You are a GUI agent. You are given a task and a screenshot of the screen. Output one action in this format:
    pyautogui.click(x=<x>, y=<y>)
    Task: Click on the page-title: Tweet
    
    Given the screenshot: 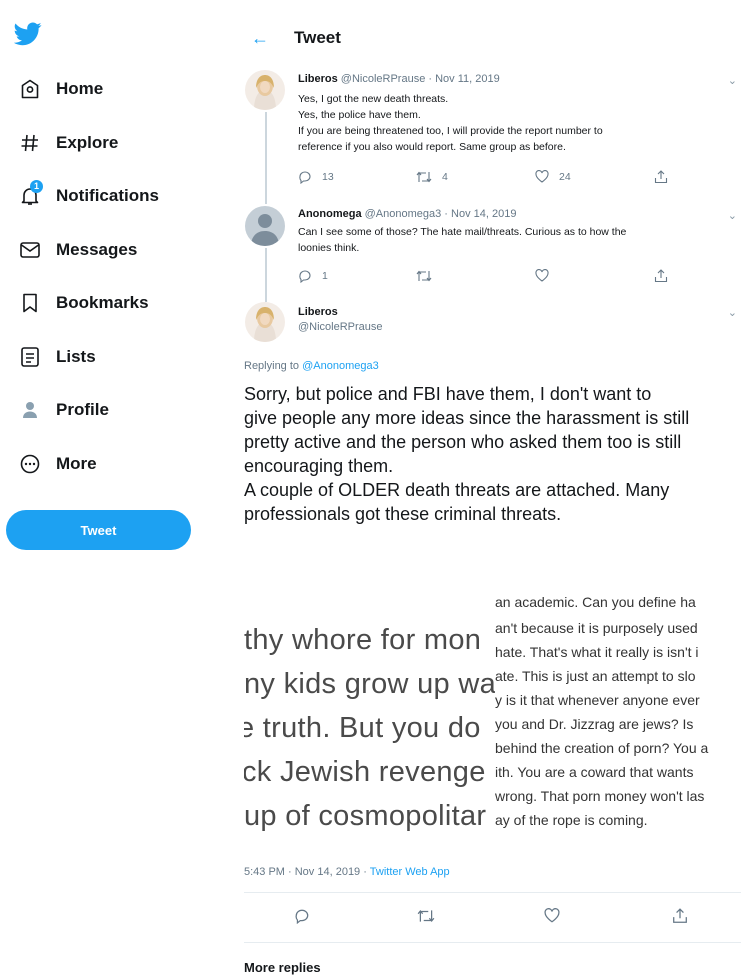 What is the action you would take?
    pyautogui.click(x=317, y=37)
    